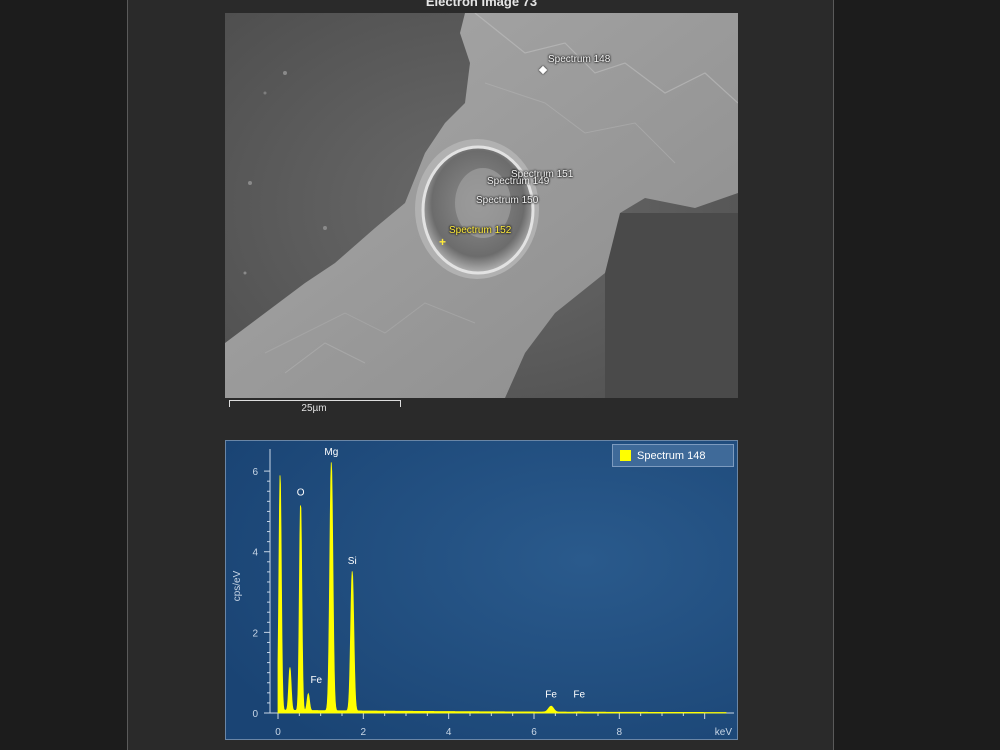 The height and width of the screenshot is (750, 1000). Describe the element at coordinates (237, 585) in the screenshot. I see `y-axis-label: cps/eV` at that location.